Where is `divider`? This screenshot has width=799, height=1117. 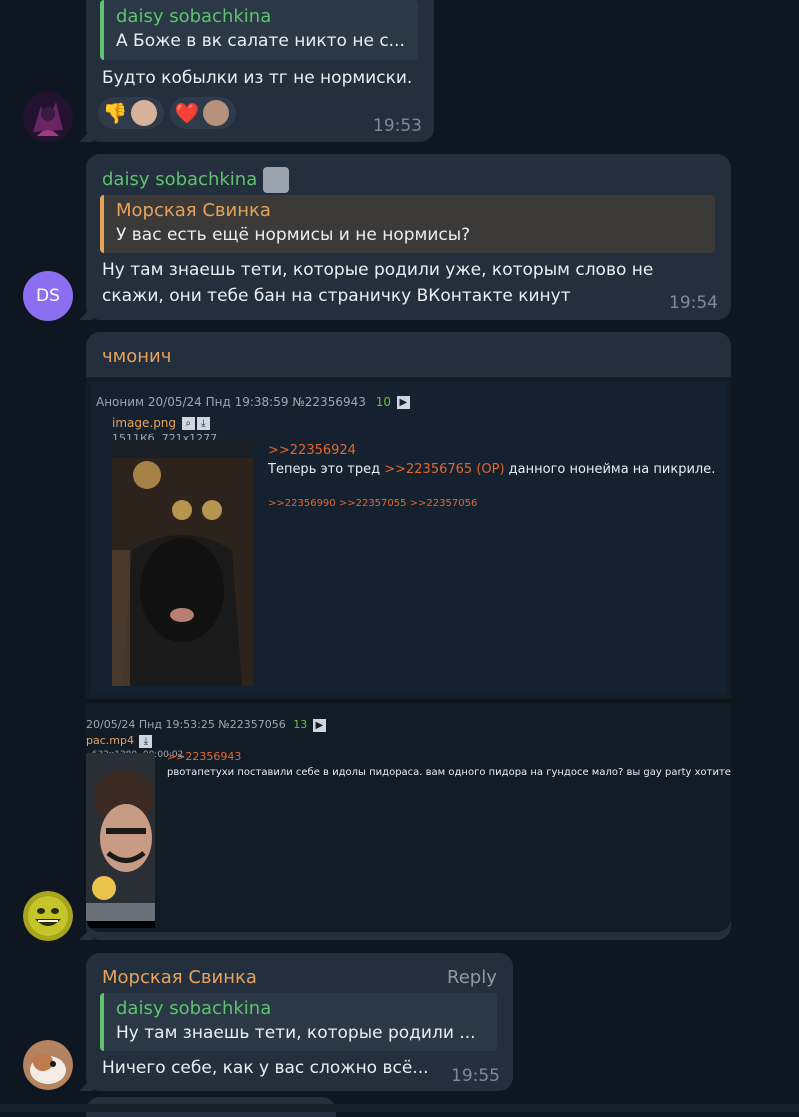
divider is located at coordinates (408, 701).